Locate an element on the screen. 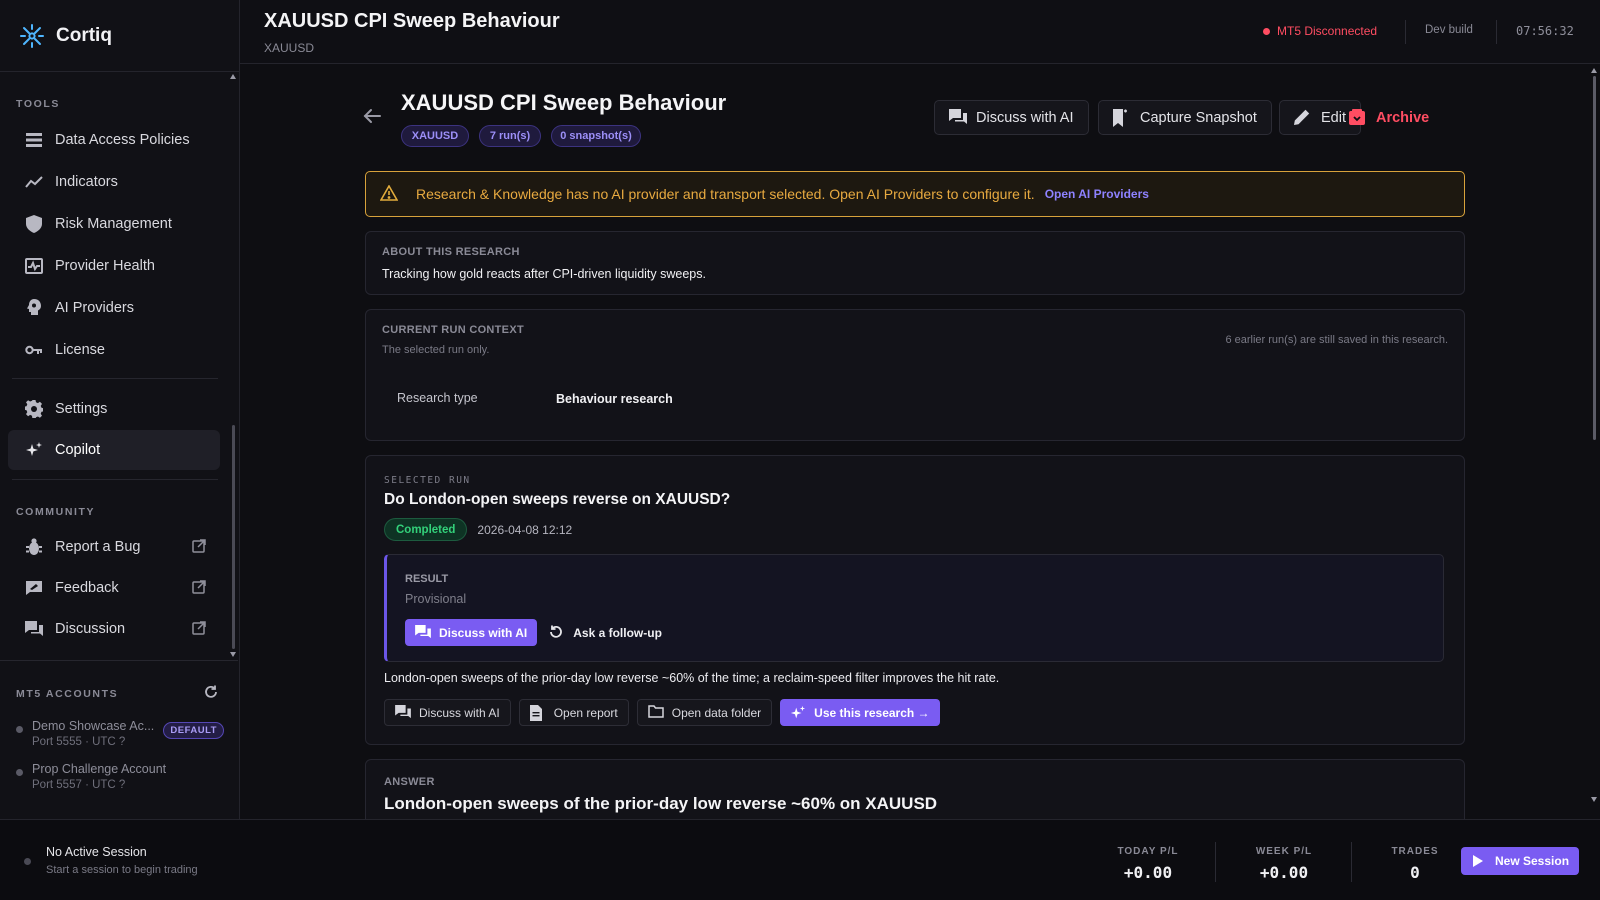 The image size is (1600, 900). header-divider is located at coordinates (1405, 32).